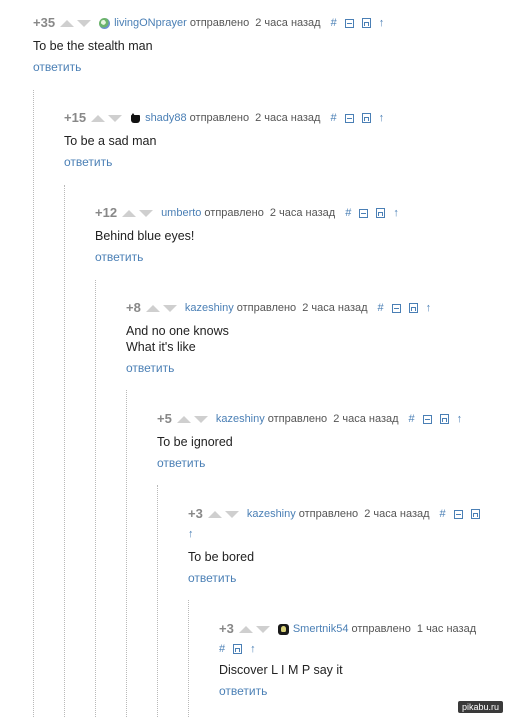  What do you see at coordinates (44, 22) in the screenshot?
I see `comment-rating: +35` at bounding box center [44, 22].